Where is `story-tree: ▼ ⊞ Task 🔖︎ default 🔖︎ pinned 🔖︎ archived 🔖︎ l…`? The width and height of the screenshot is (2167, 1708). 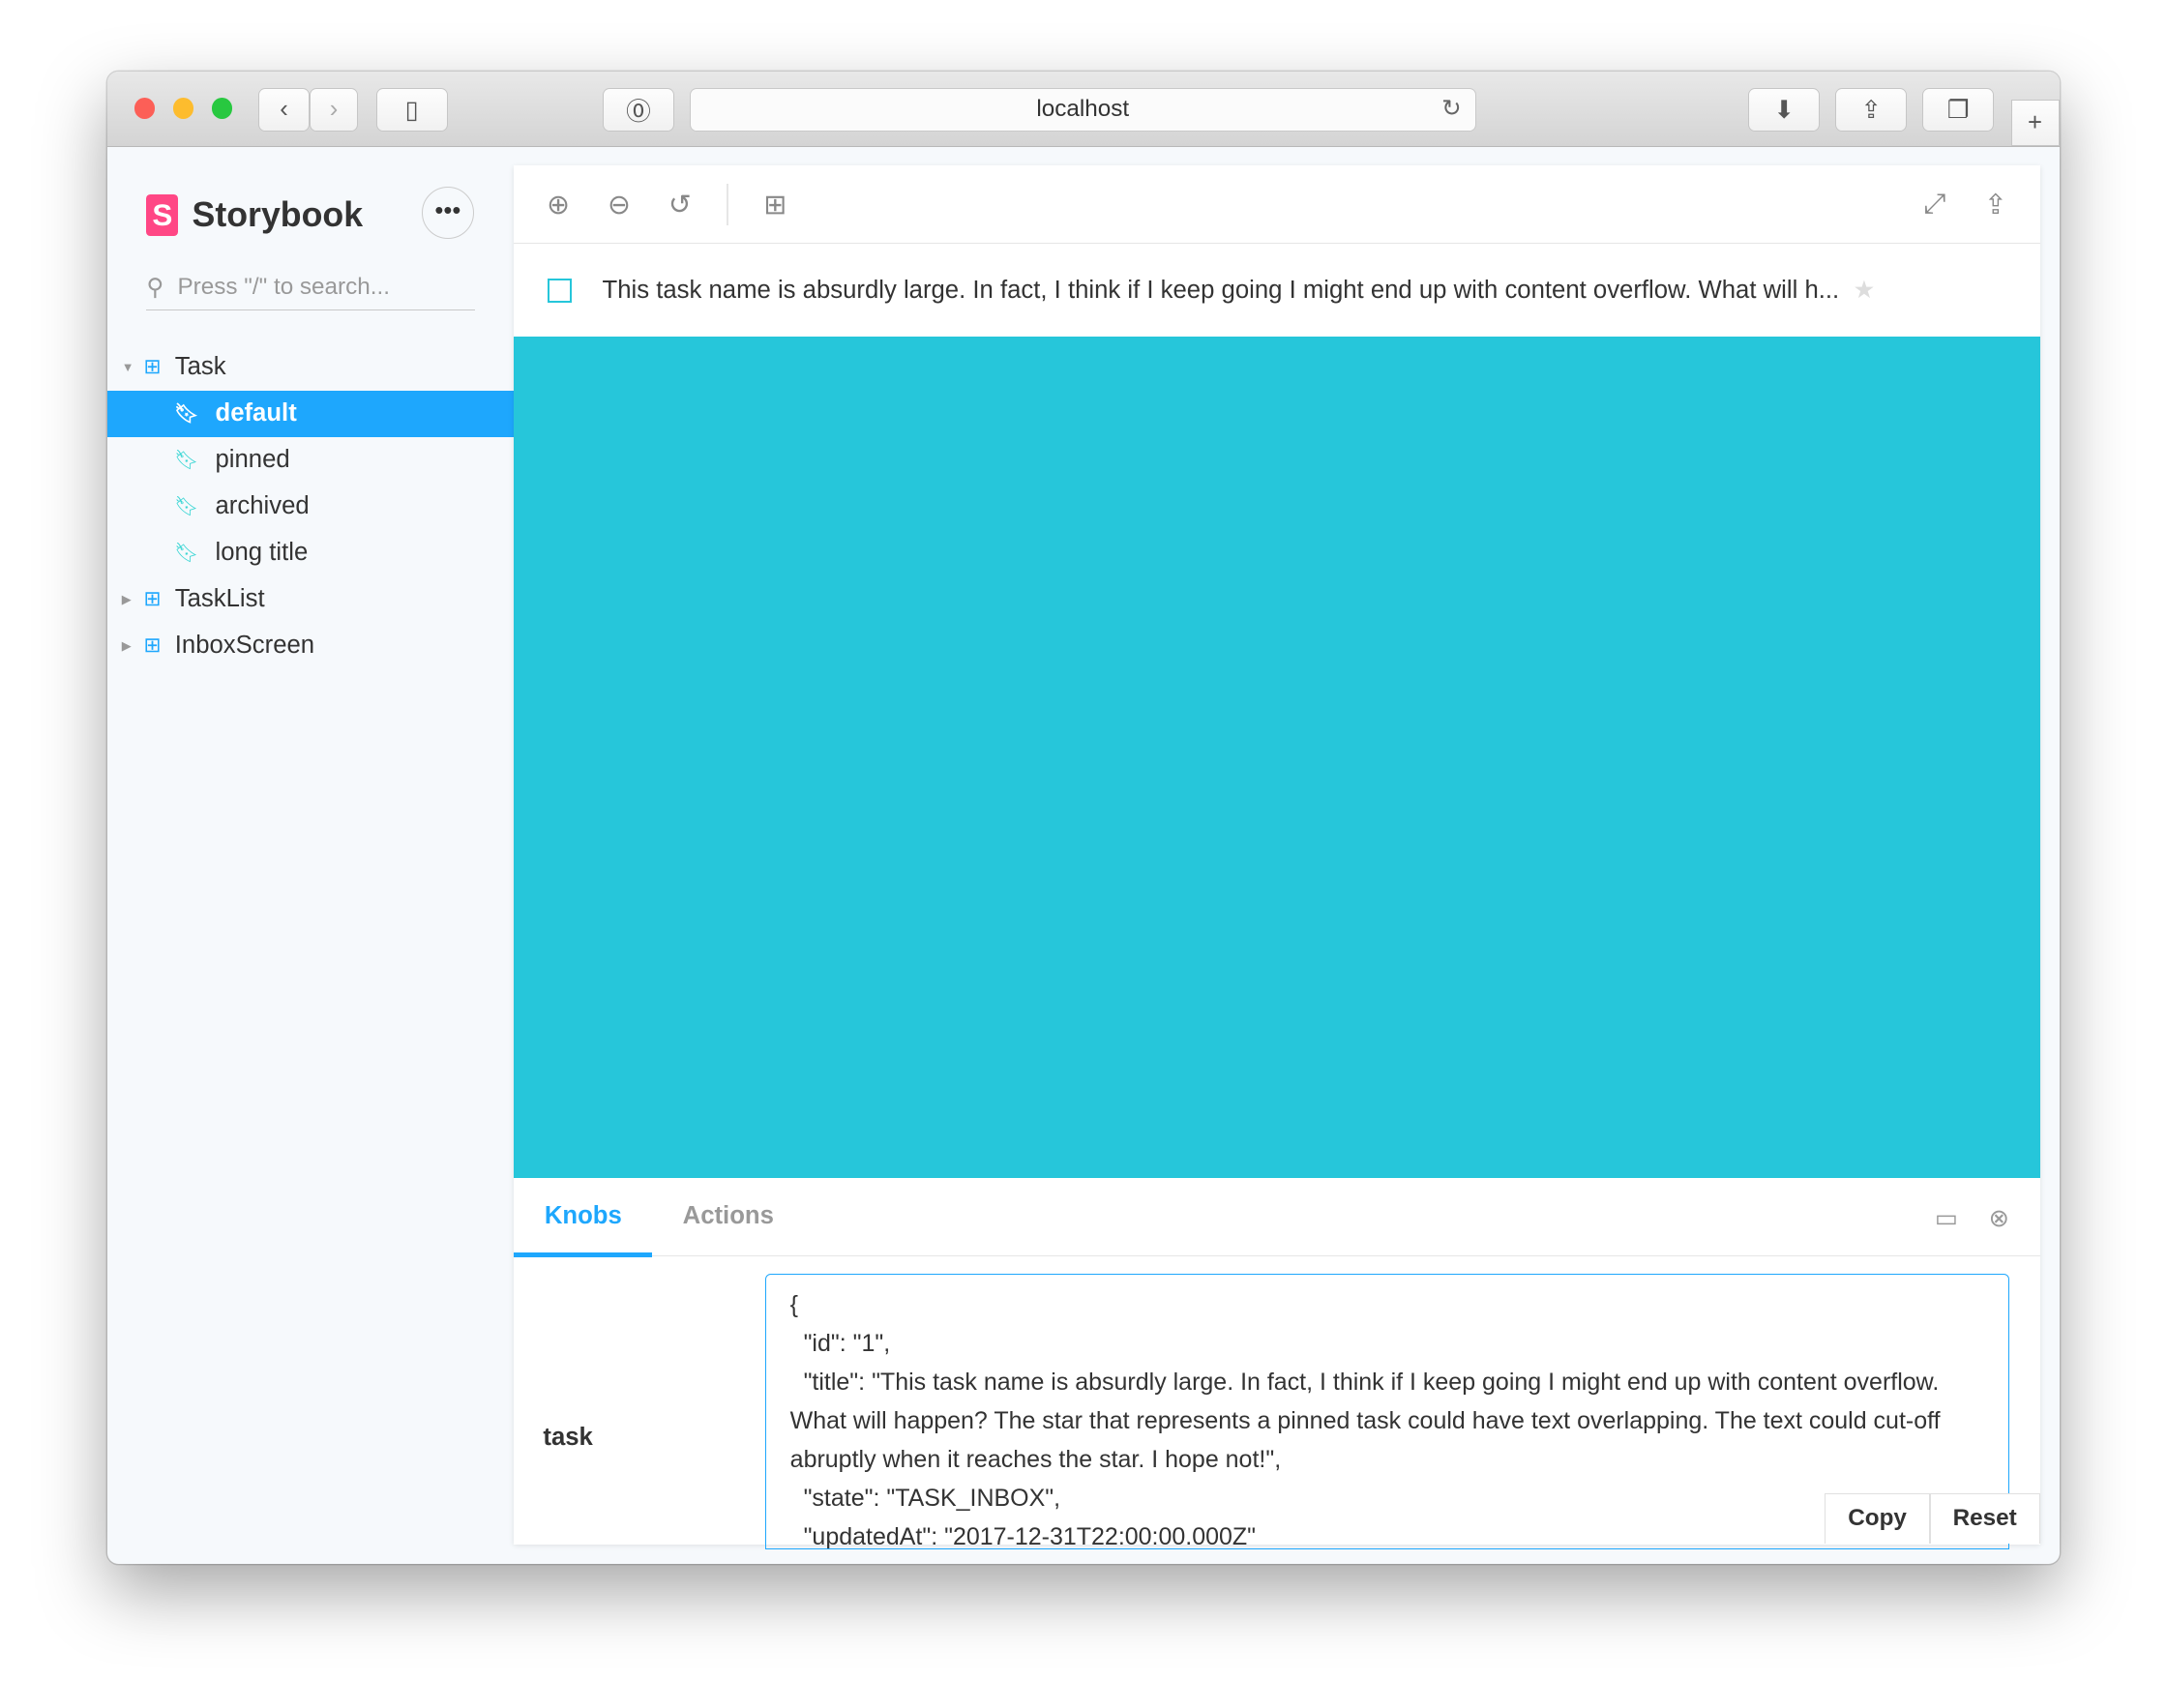
story-tree: ▼ ⊞ Task 🔖︎ default 🔖︎ pinned 🔖︎ archived 🔖︎ l… is located at coordinates (311, 506).